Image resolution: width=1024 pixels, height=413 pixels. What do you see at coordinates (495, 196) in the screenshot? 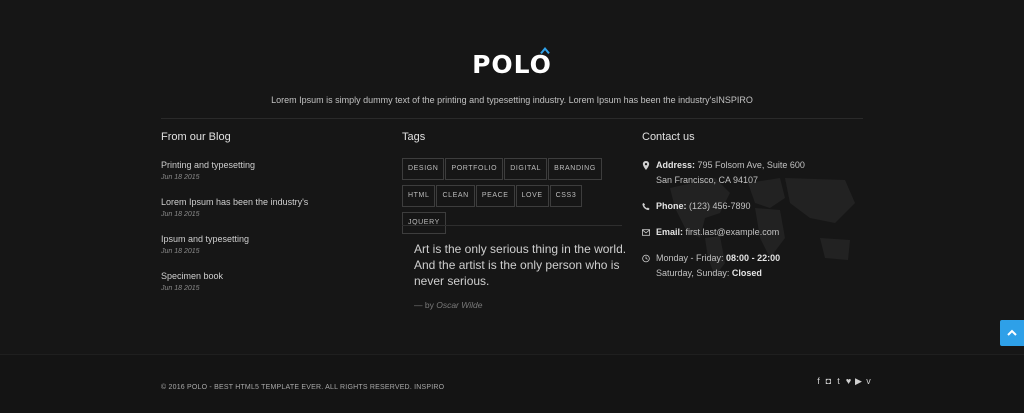
I see `tag-peace: Peace` at bounding box center [495, 196].